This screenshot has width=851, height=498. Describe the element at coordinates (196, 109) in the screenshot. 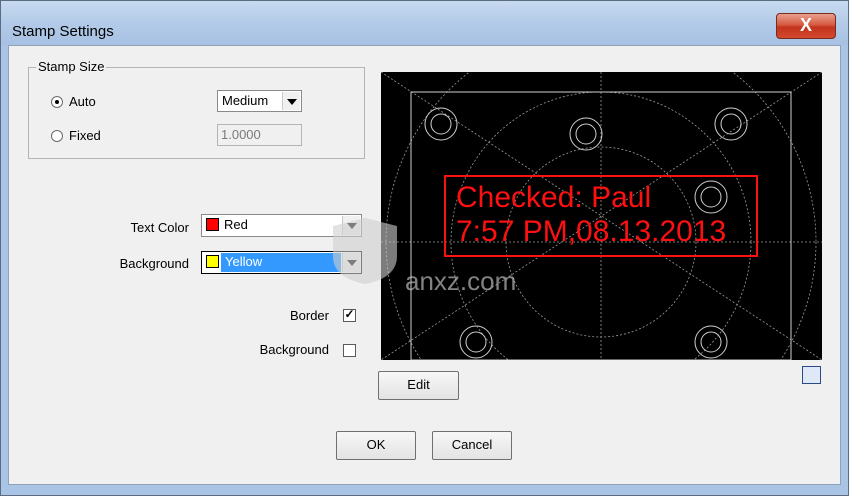

I see `stamp-size-group: Stamp Size Auto Medium Fixed 1.0000` at that location.